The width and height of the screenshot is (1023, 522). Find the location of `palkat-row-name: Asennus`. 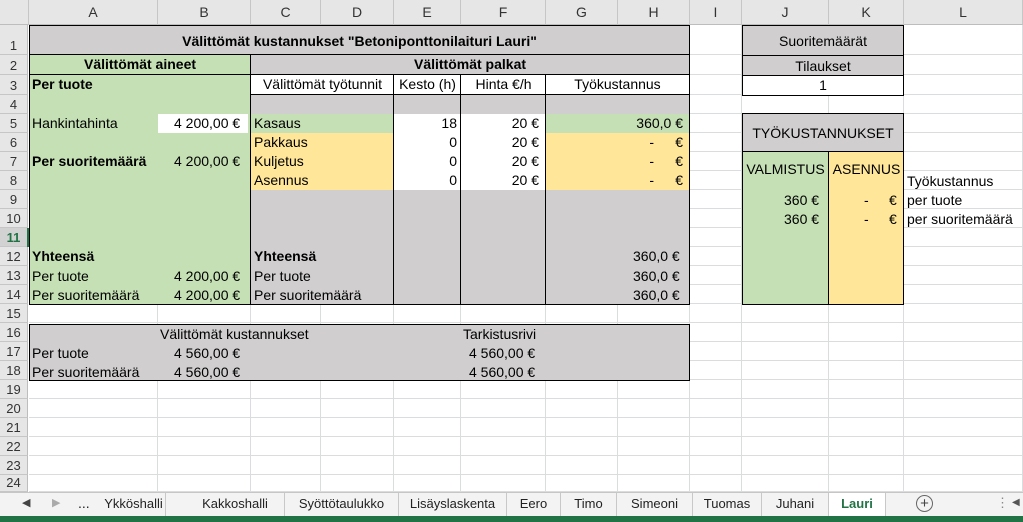

palkat-row-name: Asennus is located at coordinates (322, 180).